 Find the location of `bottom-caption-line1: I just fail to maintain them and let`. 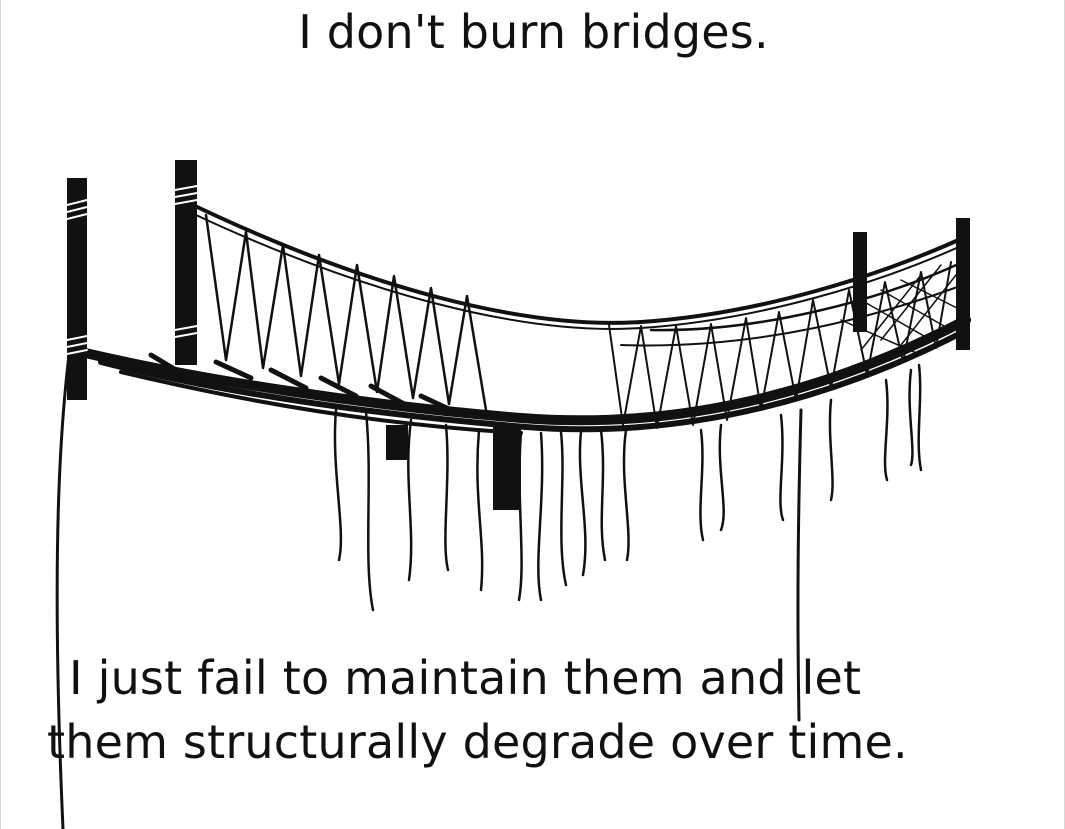

bottom-caption-line1: I just fail to maintain them and let is located at coordinates (465, 678).